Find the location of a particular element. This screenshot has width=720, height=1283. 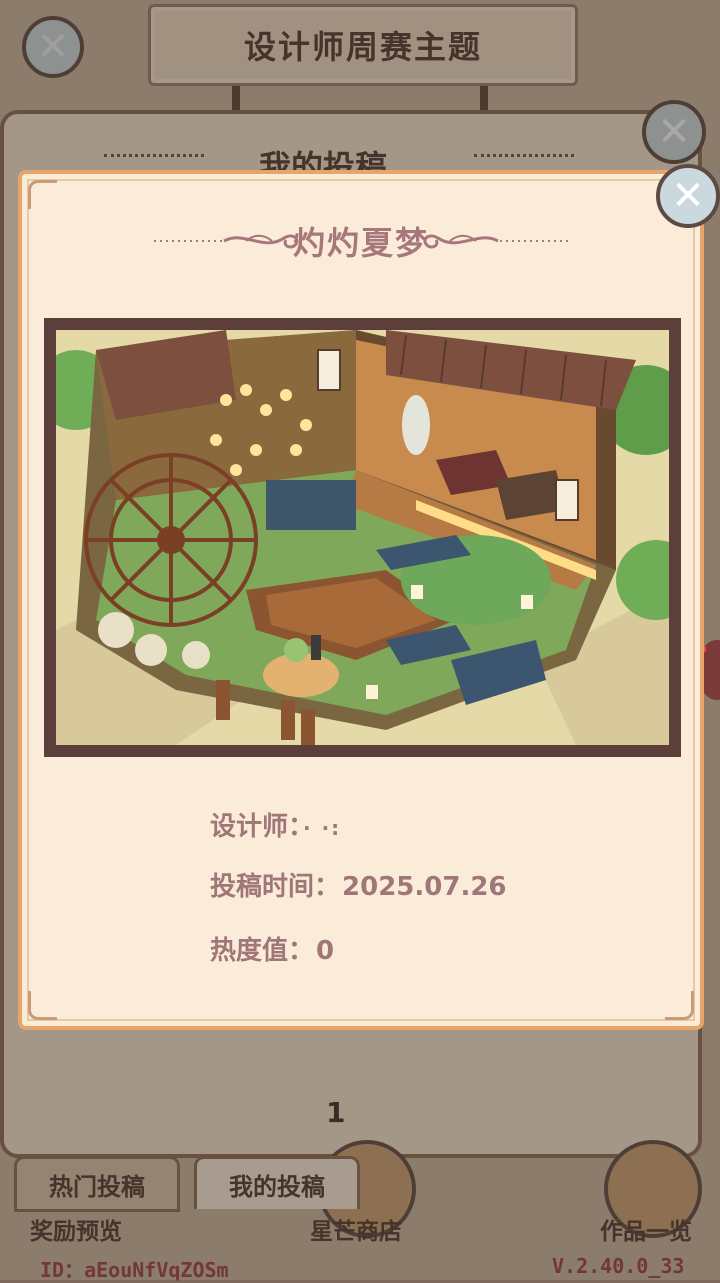

submission-time-value: 2025.07.26 is located at coordinates (424, 887).